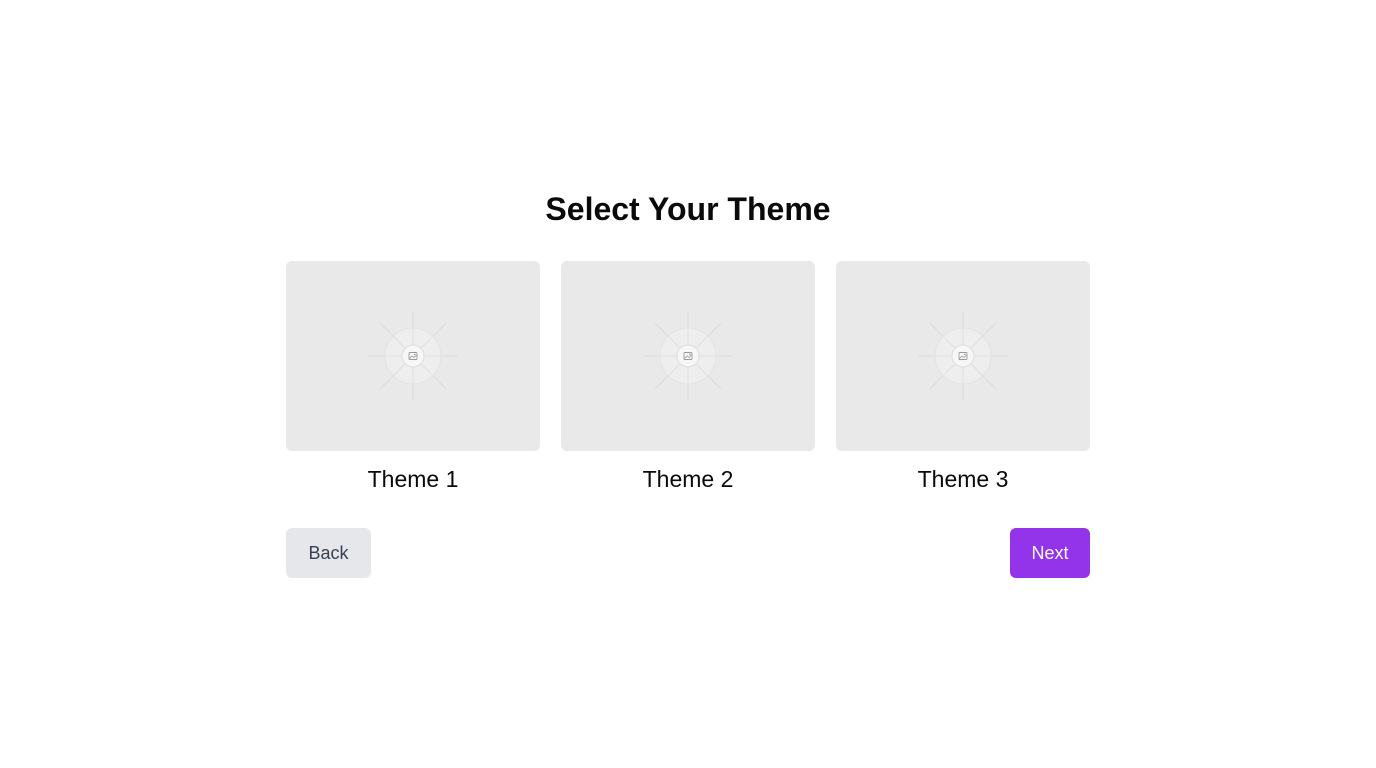  I want to click on theme-label: Theme 1, so click(413, 479).